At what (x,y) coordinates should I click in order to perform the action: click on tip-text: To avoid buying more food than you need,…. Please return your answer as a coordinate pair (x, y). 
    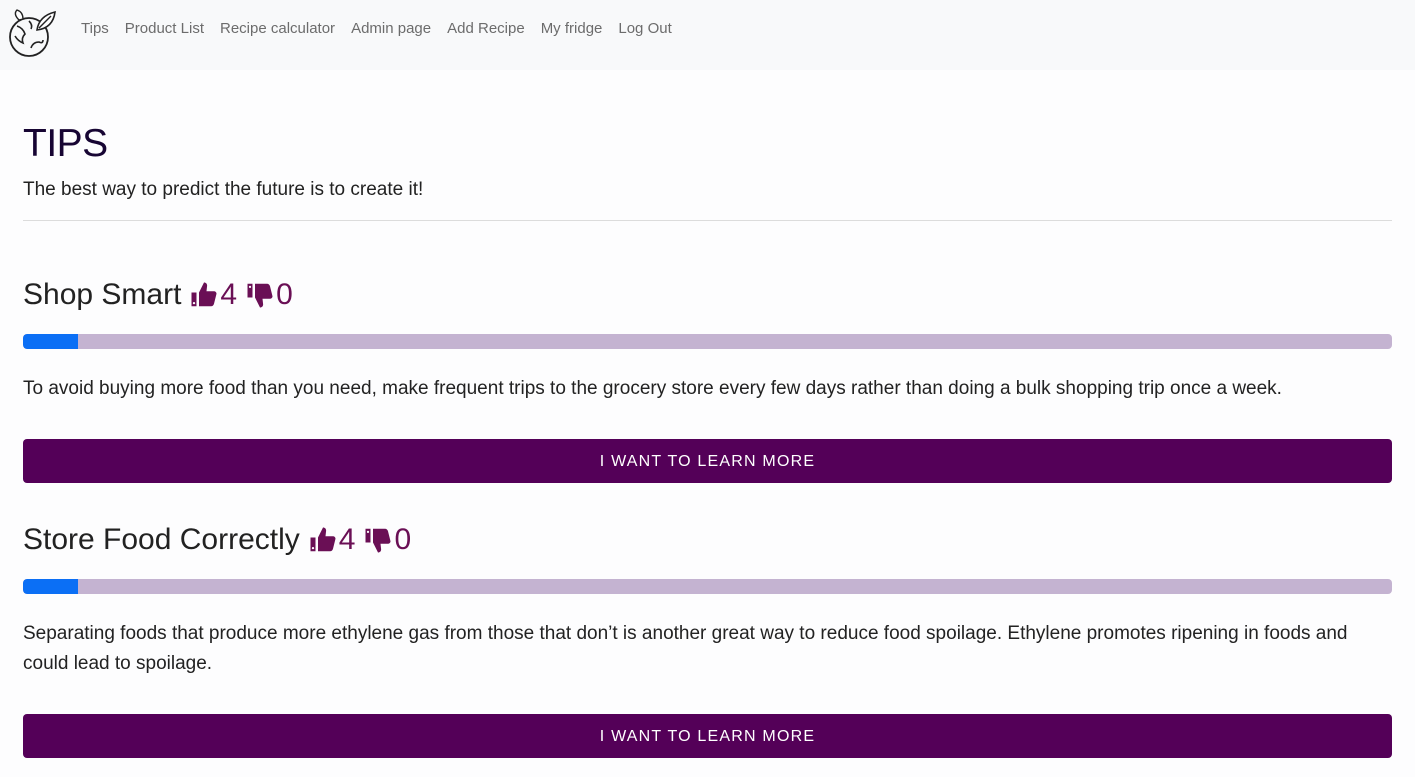
    Looking at the image, I should click on (652, 388).